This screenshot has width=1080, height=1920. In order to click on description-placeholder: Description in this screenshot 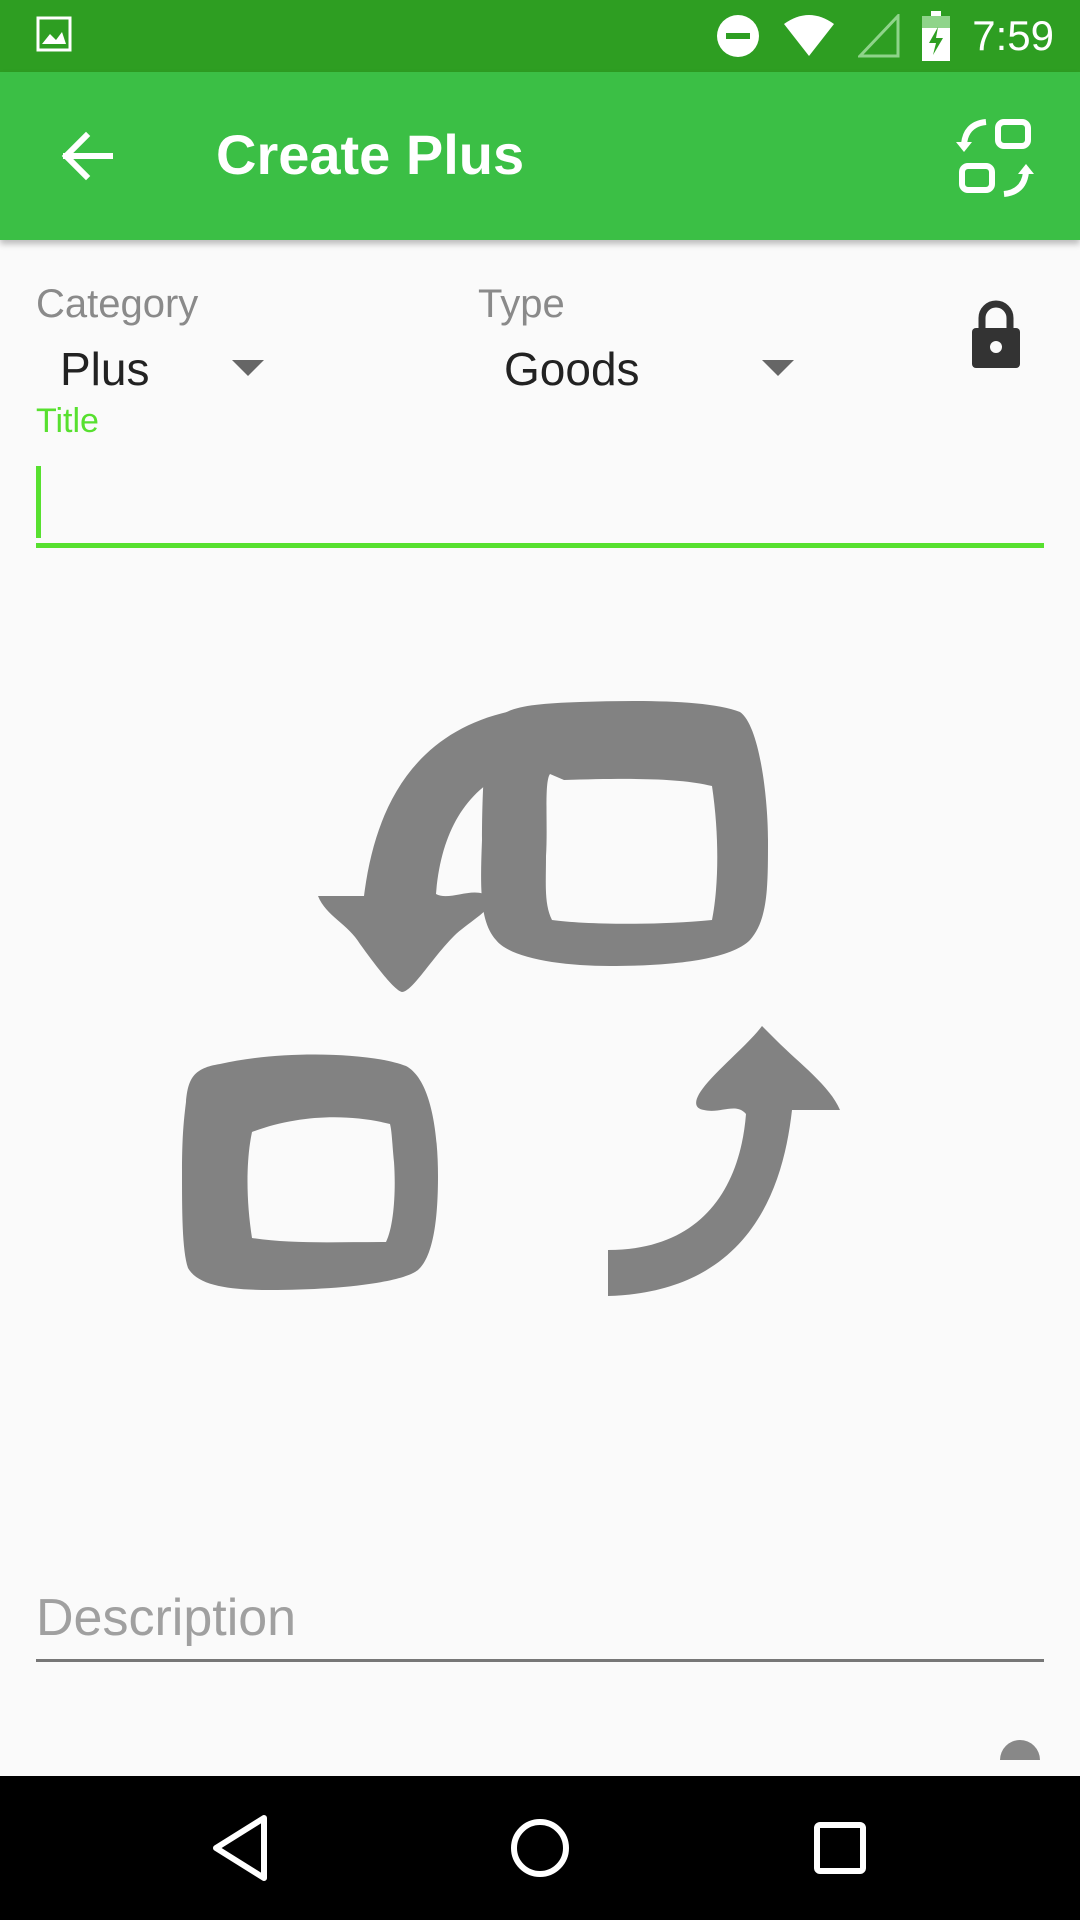, I will do `click(166, 1618)`.